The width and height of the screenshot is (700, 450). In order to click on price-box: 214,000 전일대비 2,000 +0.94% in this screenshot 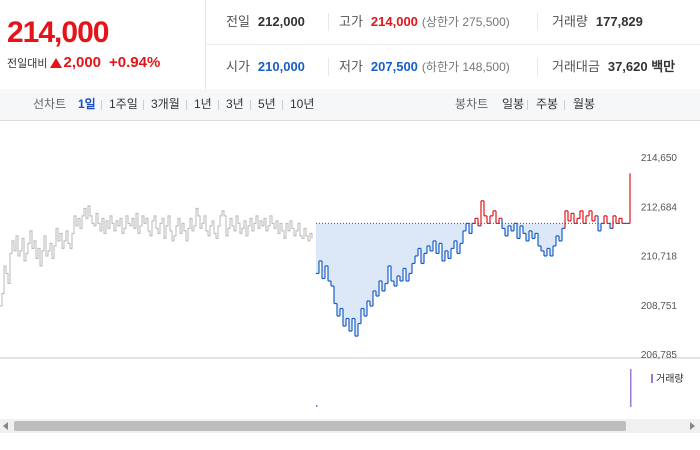, I will do `click(103, 44)`.